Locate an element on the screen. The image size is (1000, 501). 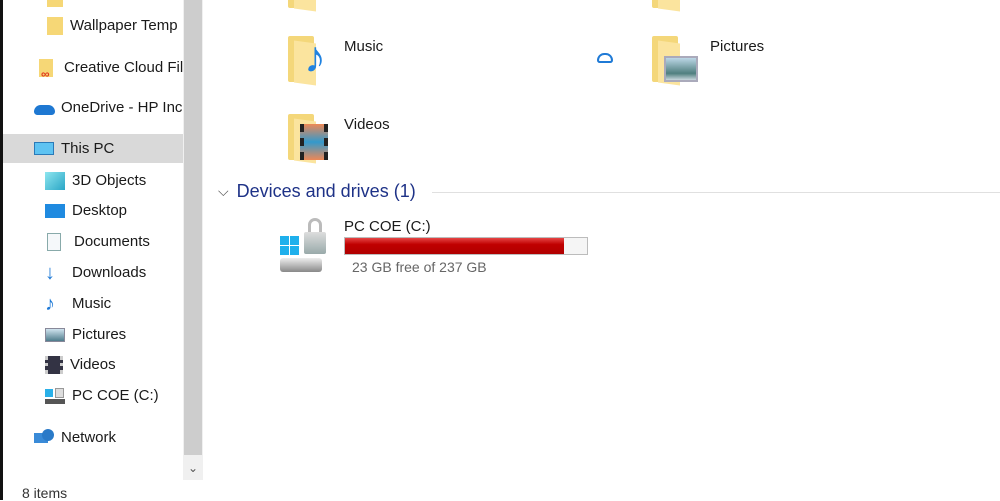
sidebar-item-label: This PC is located at coordinates (88, 148).